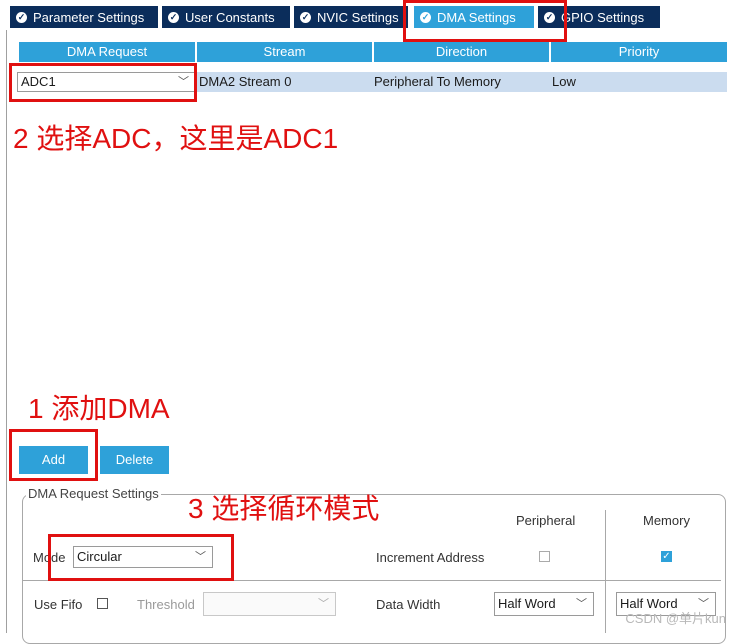 This screenshot has height=644, width=740. I want to click on highlight-dma-request, so click(103, 82).